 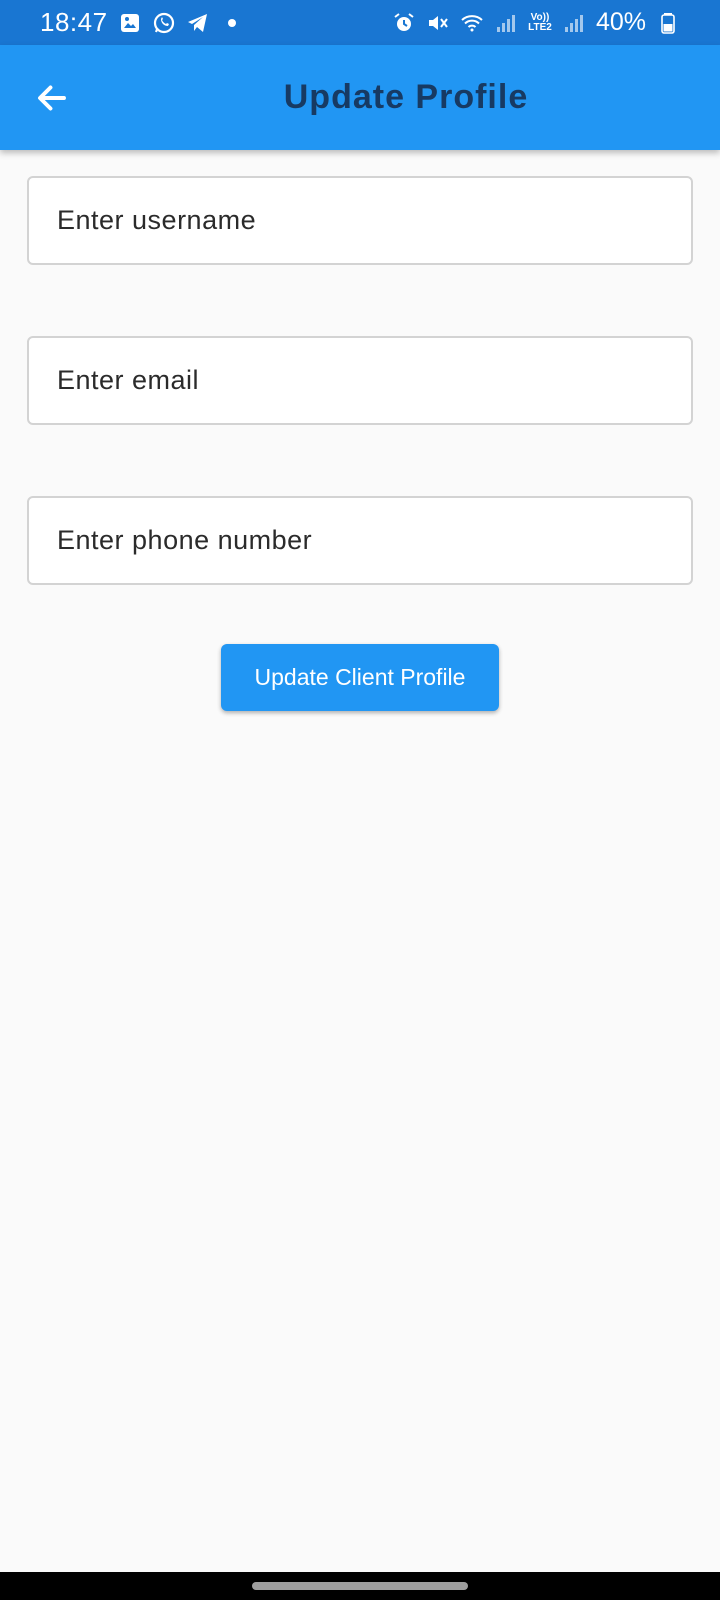 I want to click on gallery-icon, so click(x=130, y=23).